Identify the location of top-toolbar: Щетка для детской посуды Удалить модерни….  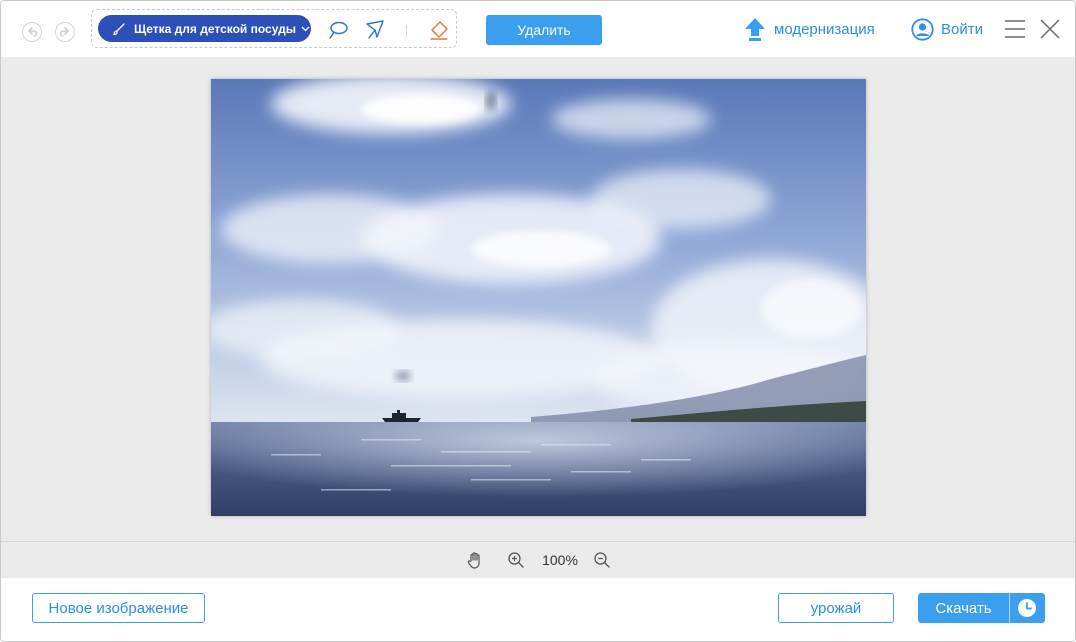
(538, 29).